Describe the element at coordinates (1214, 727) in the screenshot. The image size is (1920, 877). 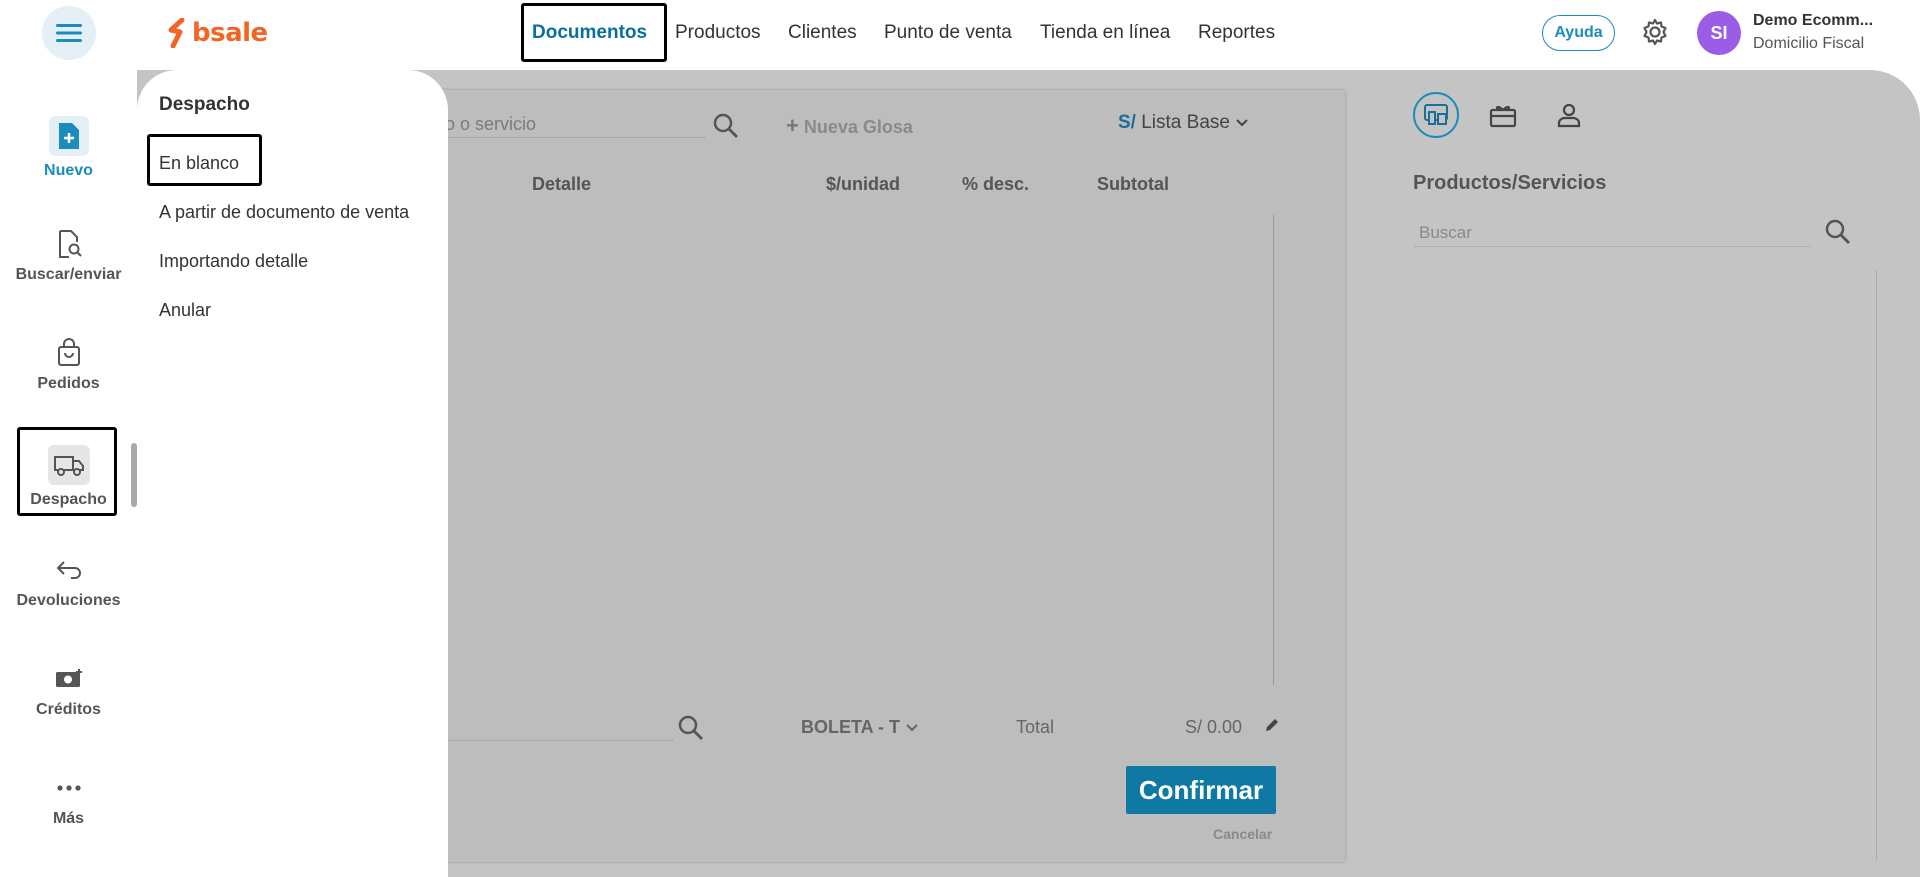
I see `total-value: S/ 0.00` at that location.